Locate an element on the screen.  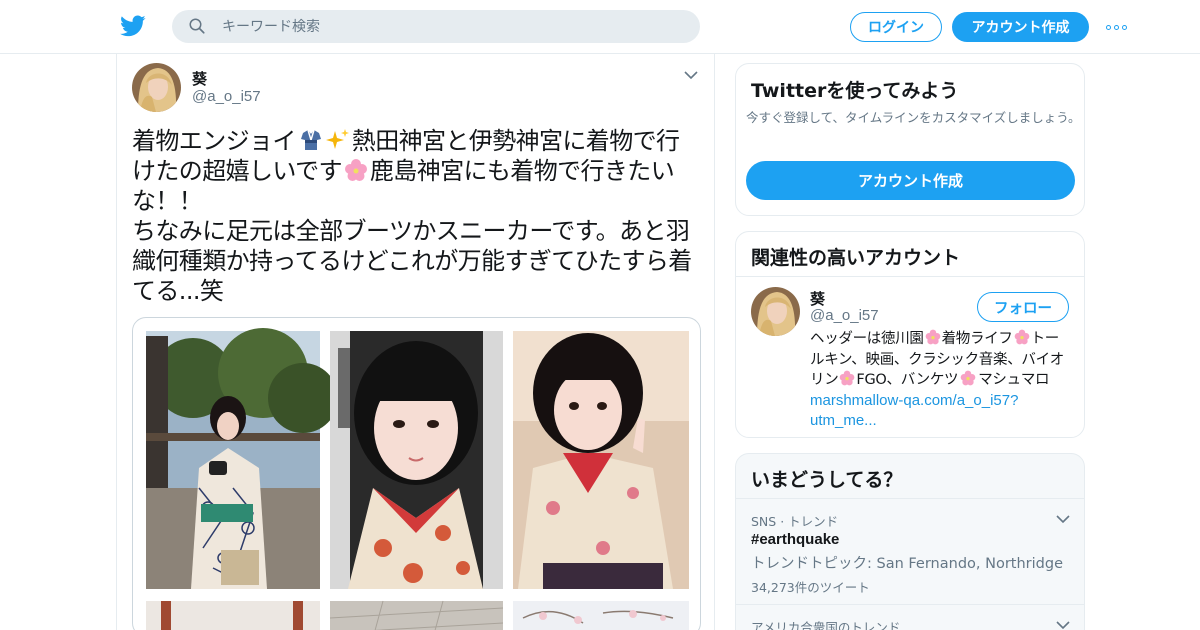
signup-card-title: Twitterを使ってみよう is located at coordinates (855, 91).